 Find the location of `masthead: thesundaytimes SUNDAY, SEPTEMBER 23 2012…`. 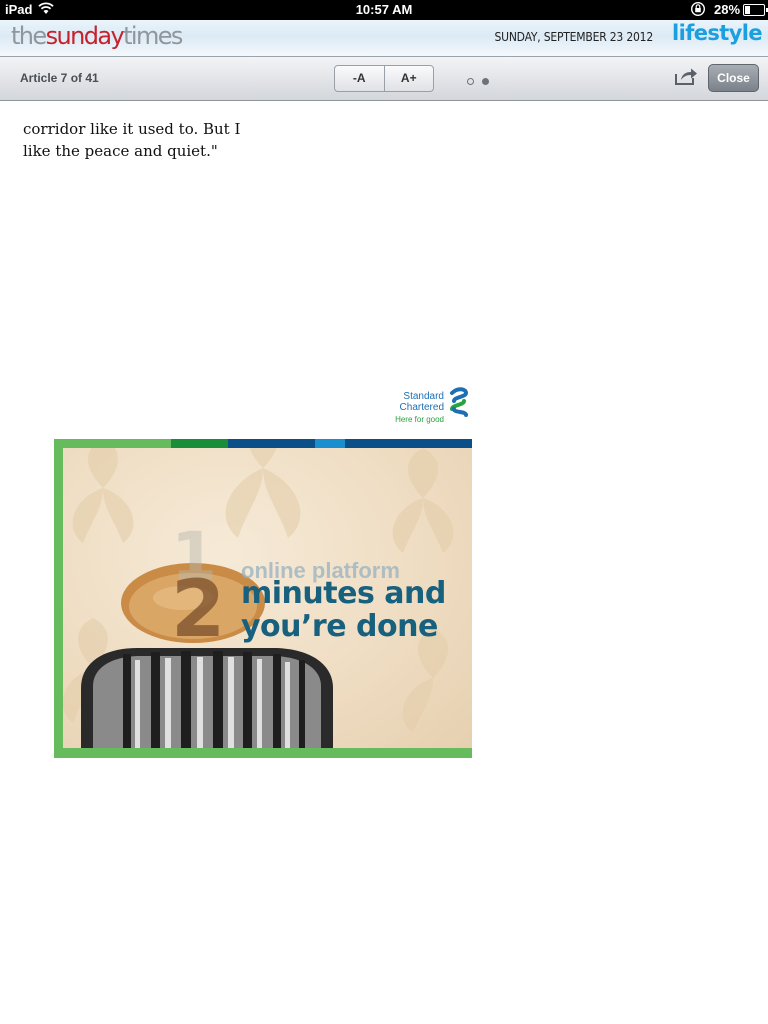

masthead: thesundaytimes SUNDAY, SEPTEMBER 23 2012… is located at coordinates (384, 38).